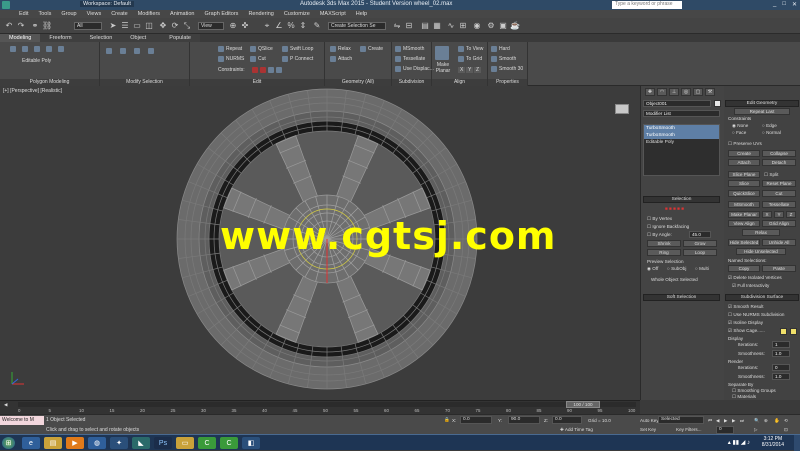 The image size is (800, 451). What do you see at coordinates (742, 420) in the screenshot?
I see `goto-end-icon: ⏭` at bounding box center [742, 420].